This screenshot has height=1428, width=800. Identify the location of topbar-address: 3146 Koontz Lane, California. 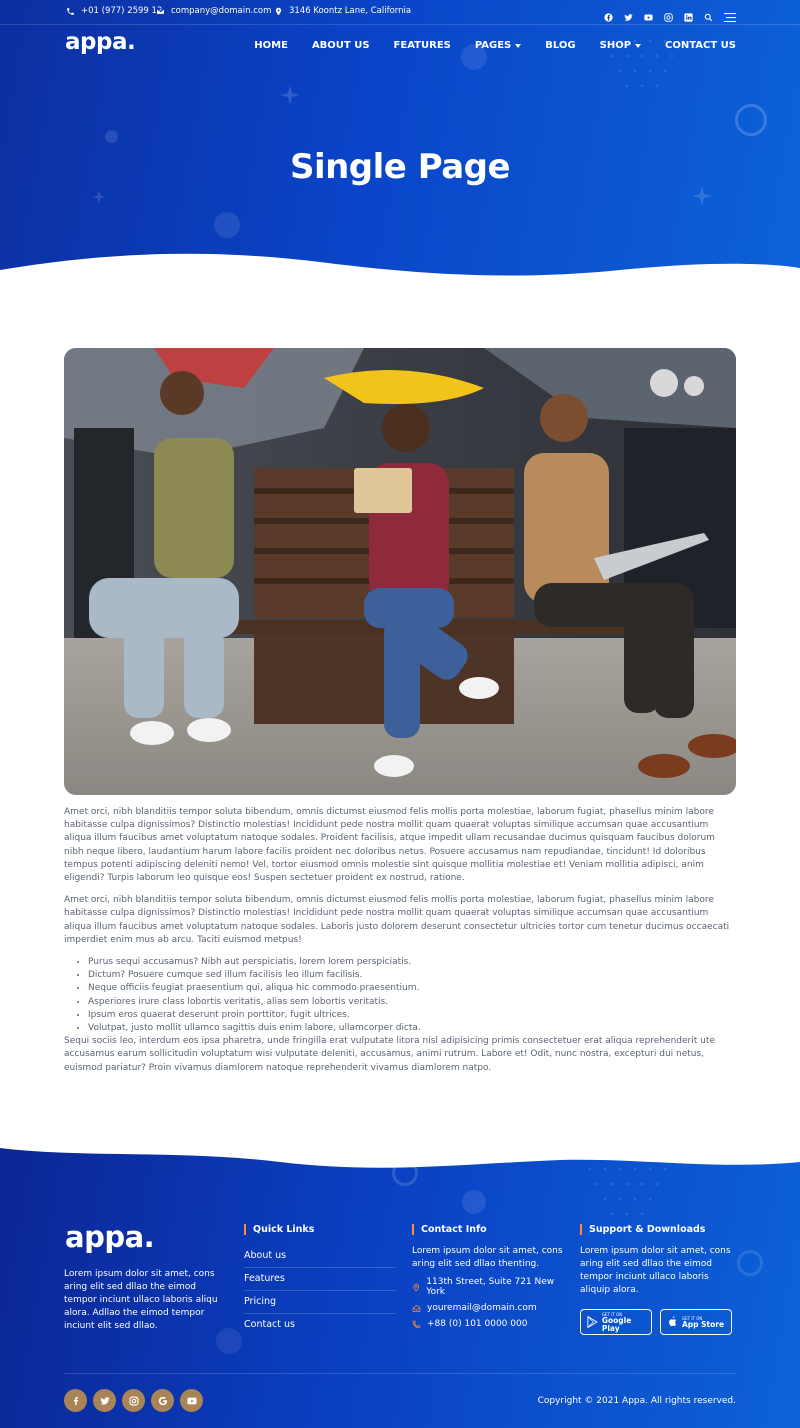
(342, 11).